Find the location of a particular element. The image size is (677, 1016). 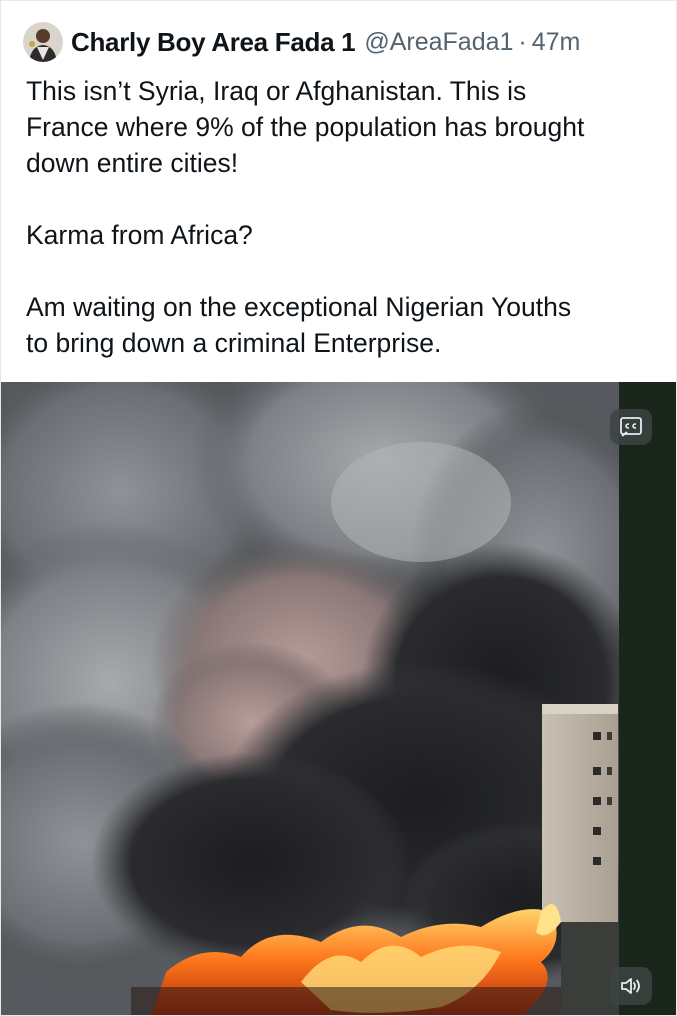

tweet-text-line: Karma from Africa? is located at coordinates (139, 235).